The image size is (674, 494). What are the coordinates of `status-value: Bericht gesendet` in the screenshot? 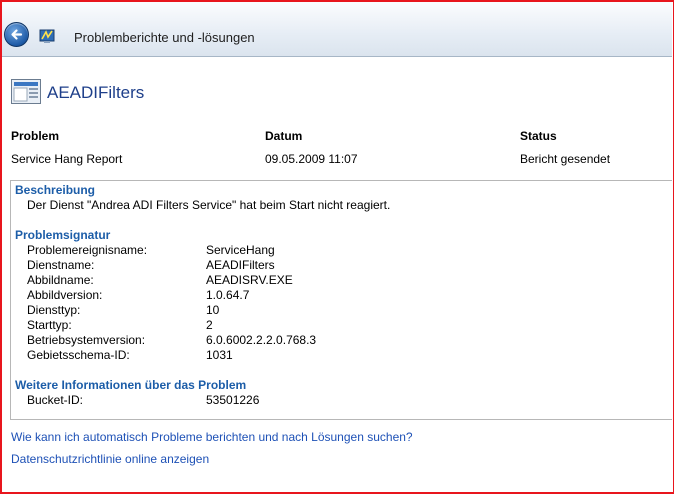 It's located at (565, 159).